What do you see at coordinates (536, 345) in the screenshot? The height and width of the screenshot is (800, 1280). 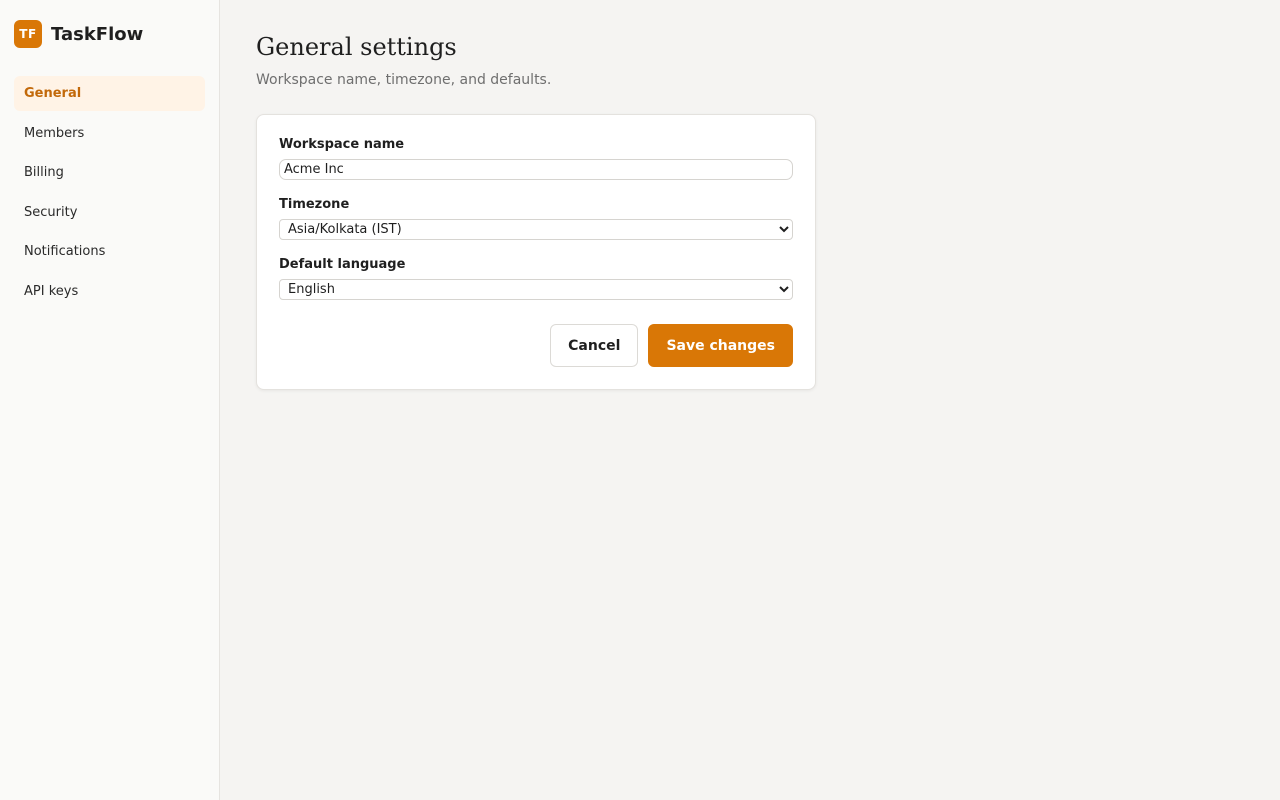 I see `form-actions: Cancel Save changes` at bounding box center [536, 345].